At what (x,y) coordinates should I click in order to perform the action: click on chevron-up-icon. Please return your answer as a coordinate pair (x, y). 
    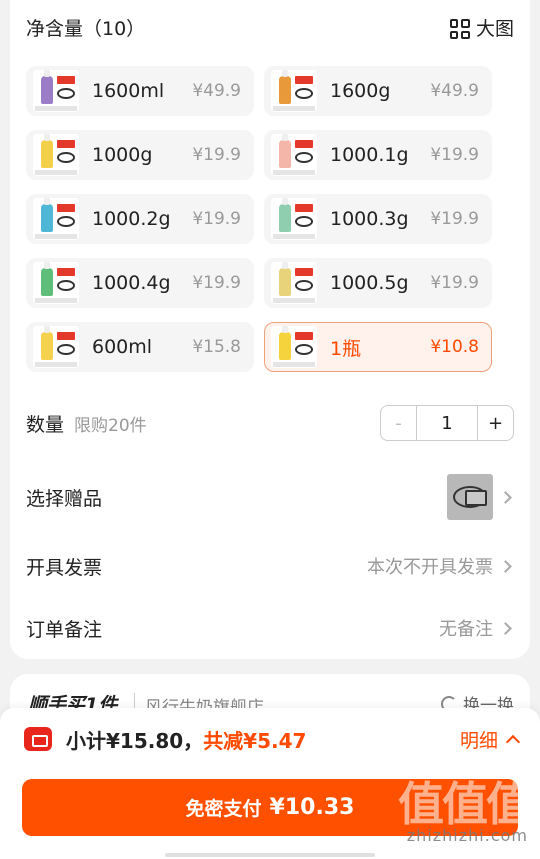
    Looking at the image, I should click on (513, 742).